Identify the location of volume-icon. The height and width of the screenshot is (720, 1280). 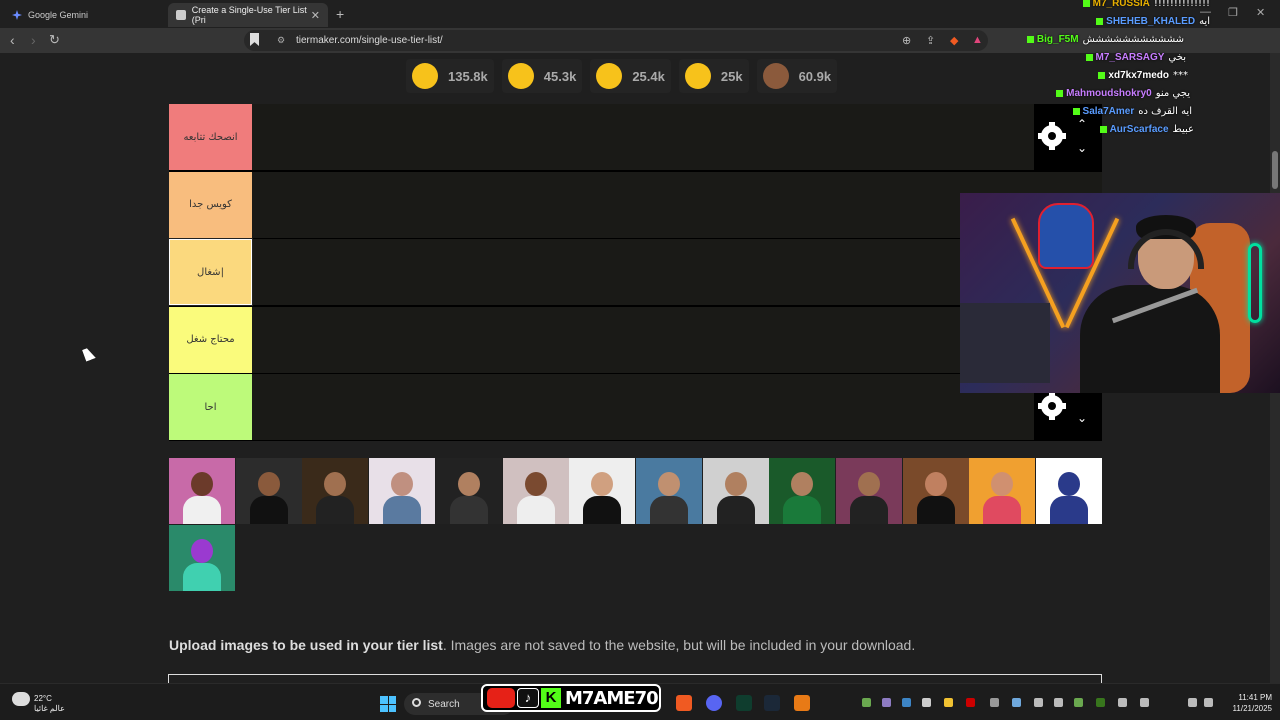
(1208, 702).